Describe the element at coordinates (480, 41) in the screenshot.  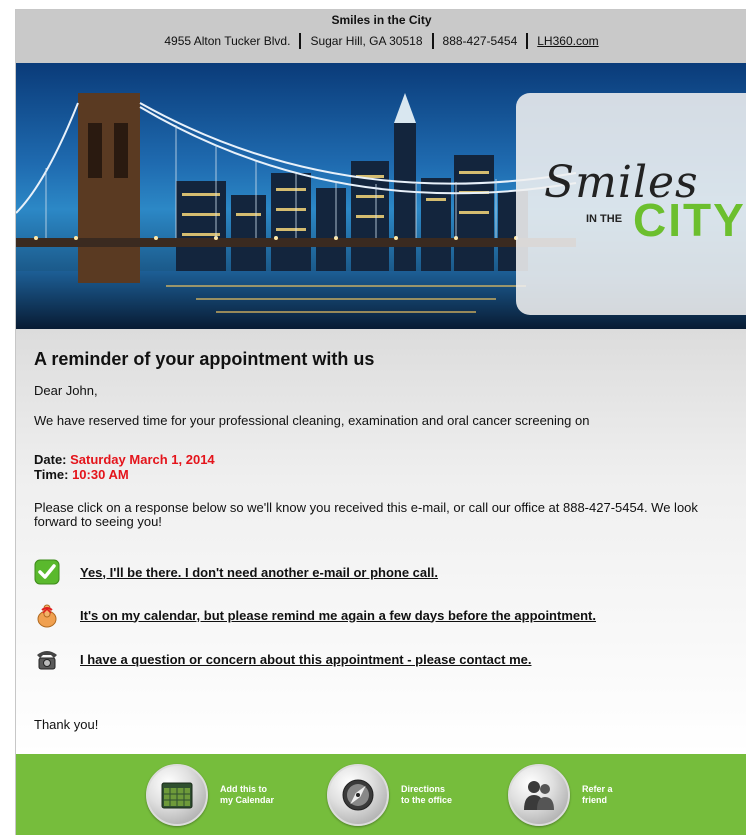
I see `phone-number: 888-427-5454` at that location.